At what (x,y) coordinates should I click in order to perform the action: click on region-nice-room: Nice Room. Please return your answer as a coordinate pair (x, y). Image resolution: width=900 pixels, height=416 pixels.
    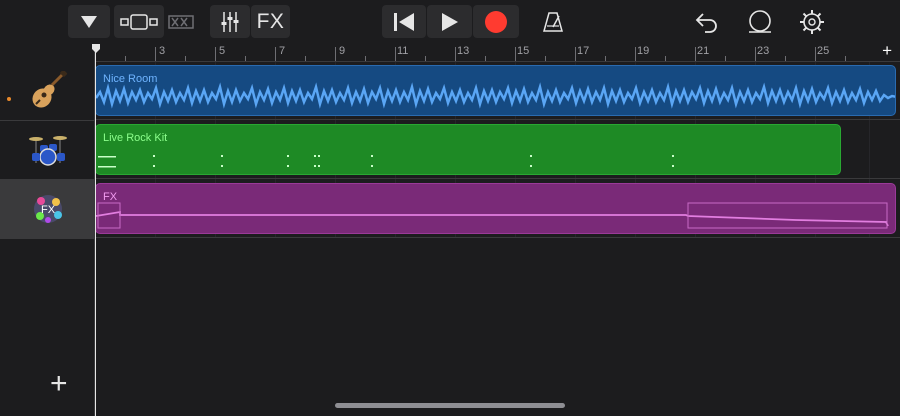
    Looking at the image, I should click on (495, 90).